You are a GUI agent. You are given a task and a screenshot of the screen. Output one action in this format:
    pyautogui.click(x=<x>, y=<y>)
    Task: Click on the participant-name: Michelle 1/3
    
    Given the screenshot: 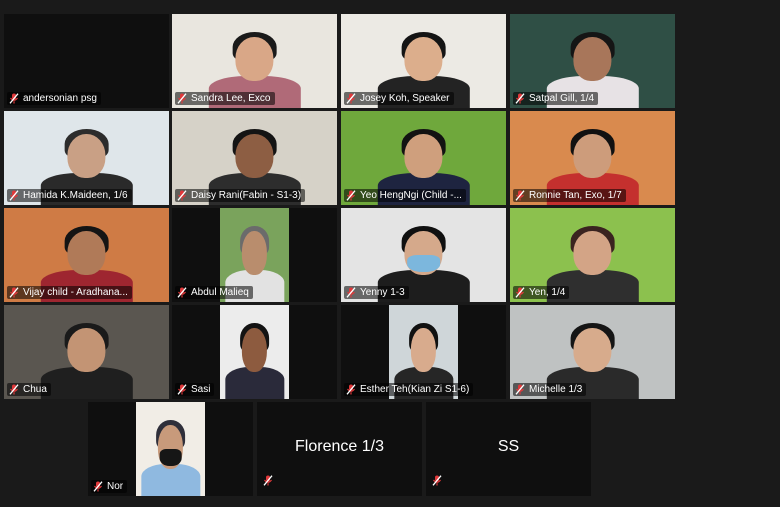 What is the action you would take?
    pyautogui.click(x=556, y=389)
    